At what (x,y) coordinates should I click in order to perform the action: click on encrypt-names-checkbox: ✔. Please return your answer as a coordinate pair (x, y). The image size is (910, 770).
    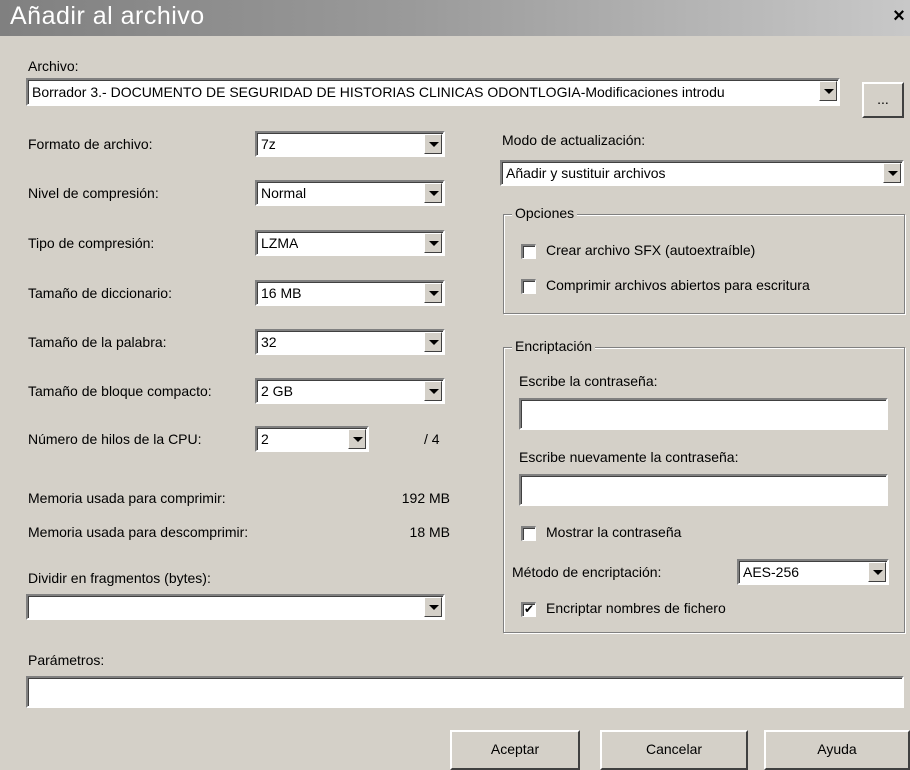
    Looking at the image, I should click on (528, 609).